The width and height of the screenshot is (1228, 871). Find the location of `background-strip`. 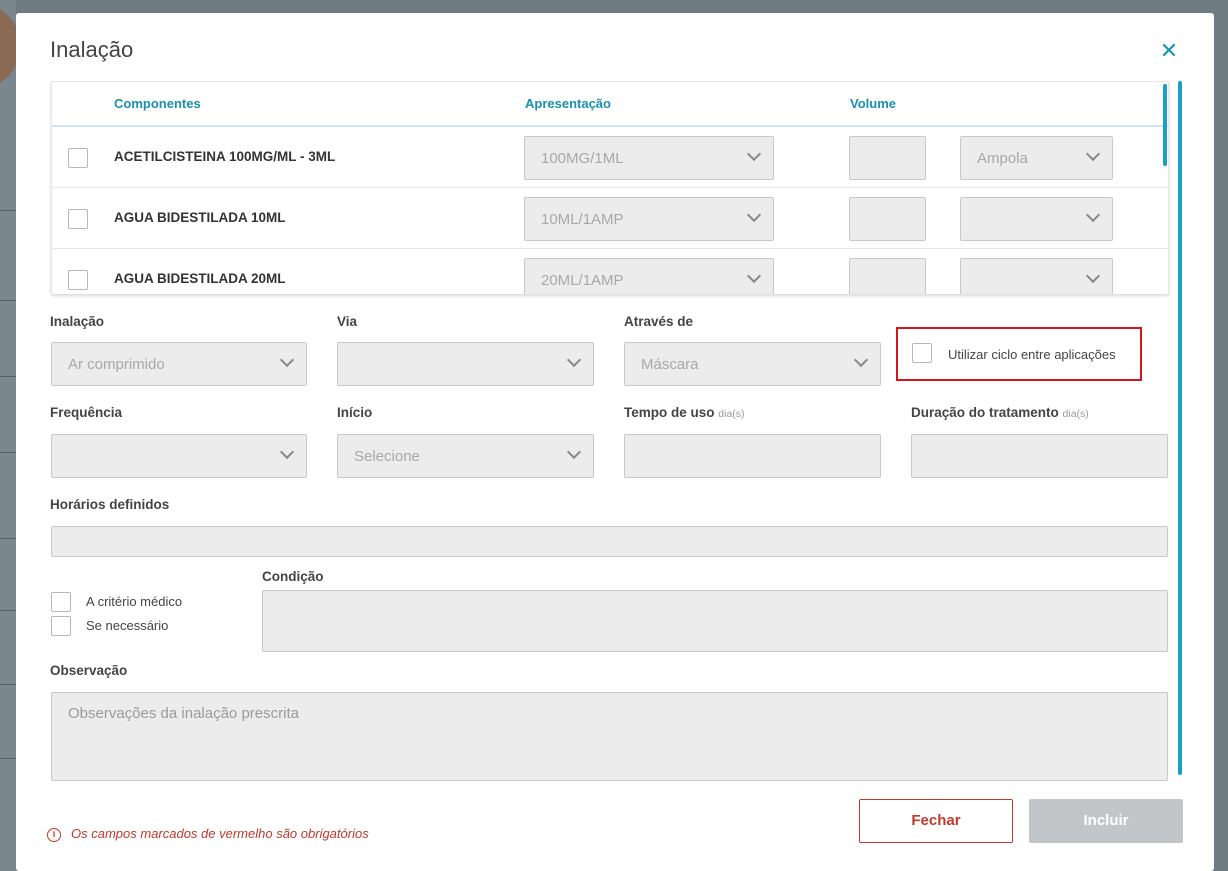

background-strip is located at coordinates (8, 435).